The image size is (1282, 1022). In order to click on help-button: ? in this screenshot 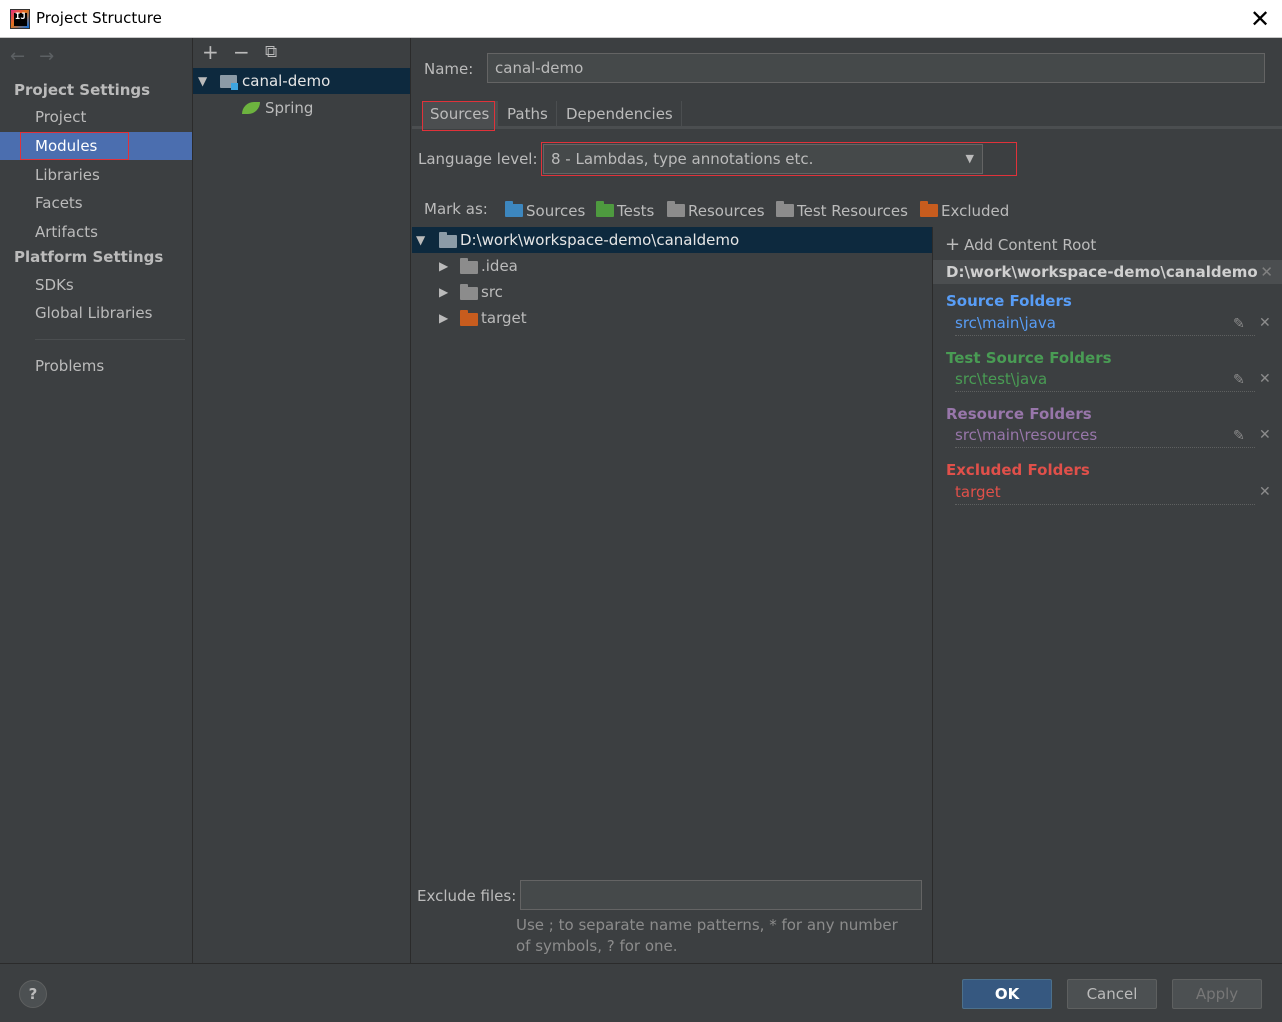, I will do `click(33, 994)`.